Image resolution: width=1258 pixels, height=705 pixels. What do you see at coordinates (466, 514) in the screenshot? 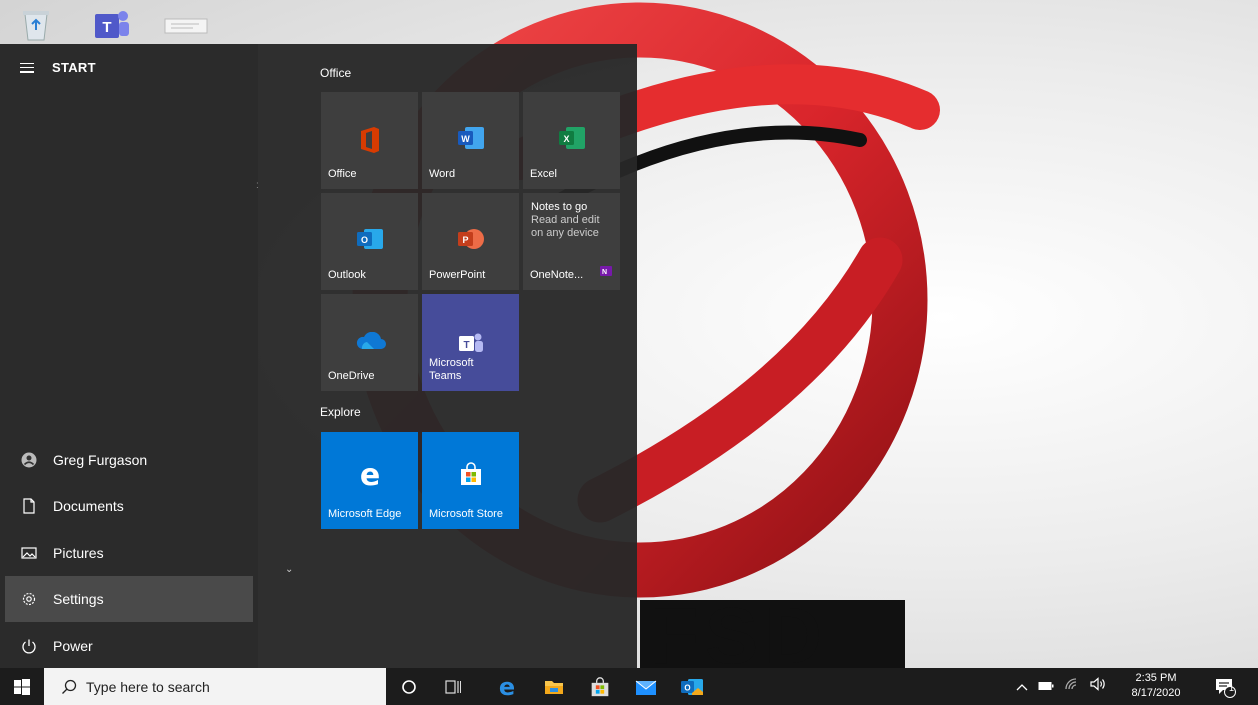
I see `tile-store-label: Microsoft Store` at bounding box center [466, 514].